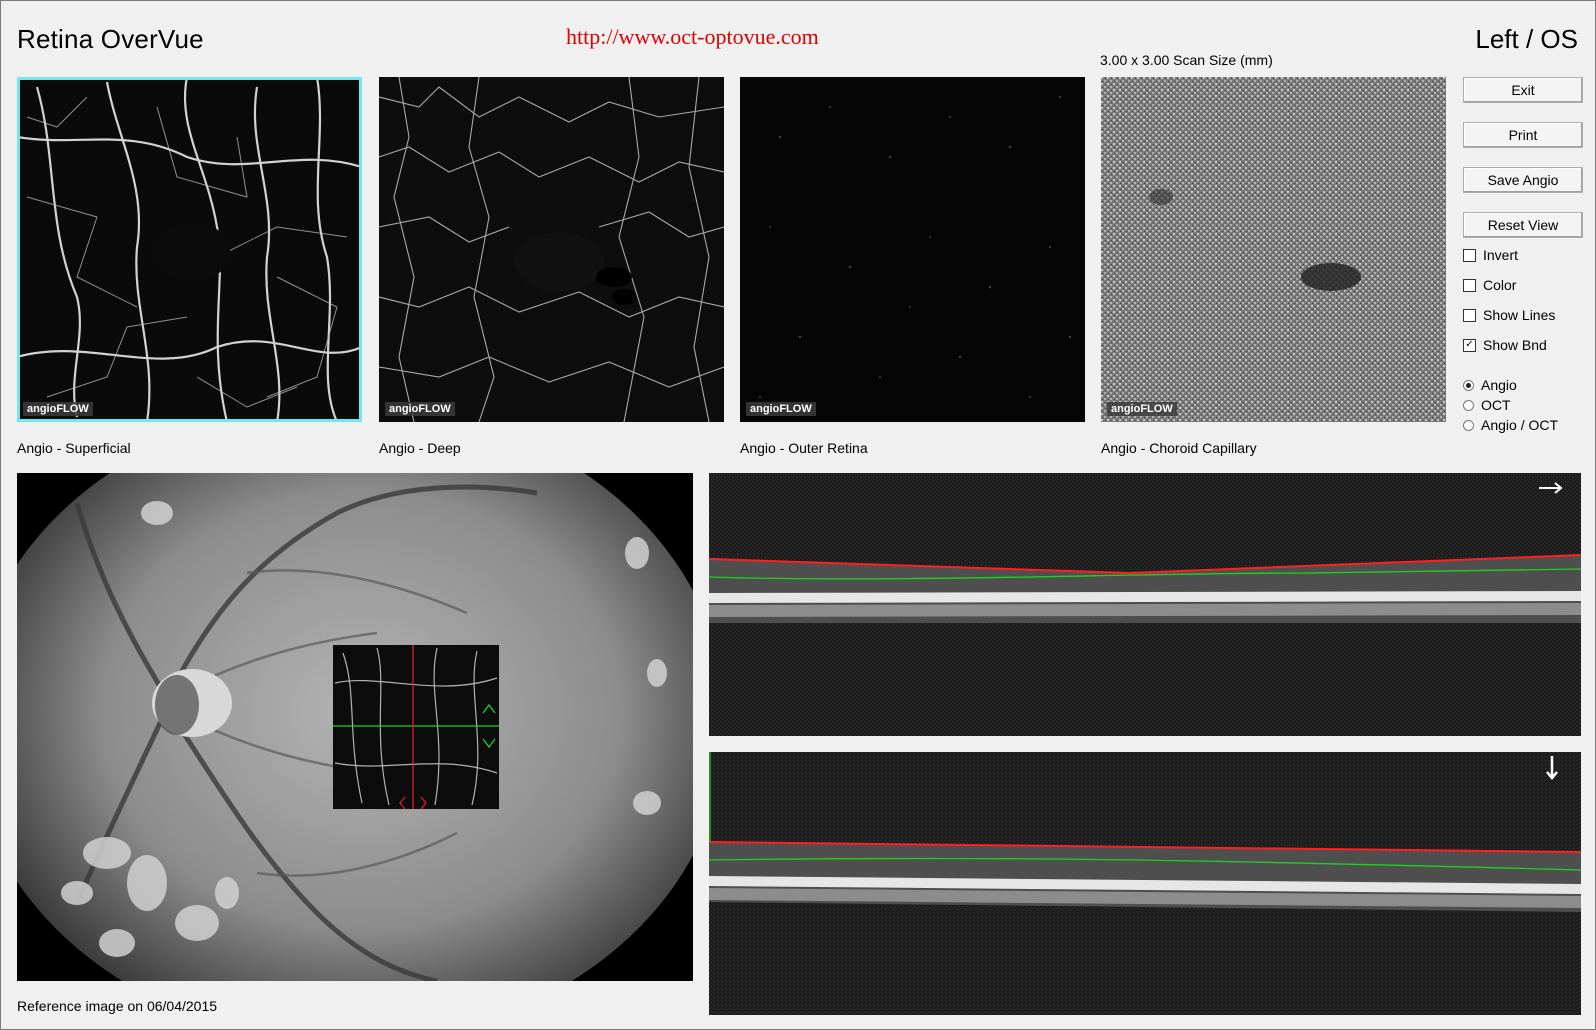 The width and height of the screenshot is (1596, 1030). I want to click on caption-angio-deep: Angio - Deep, so click(420, 448).